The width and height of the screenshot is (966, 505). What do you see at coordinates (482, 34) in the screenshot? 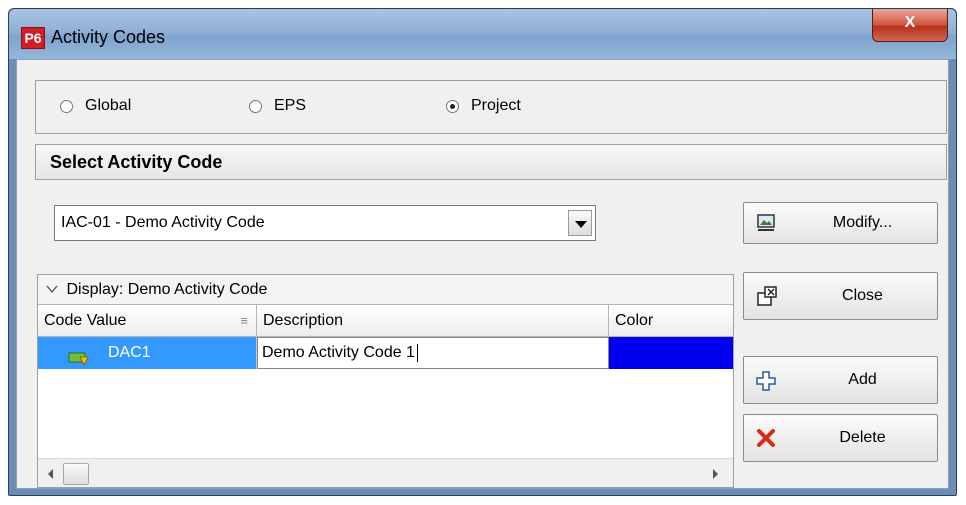
I see `title-bar: P6 Activity Codes X` at bounding box center [482, 34].